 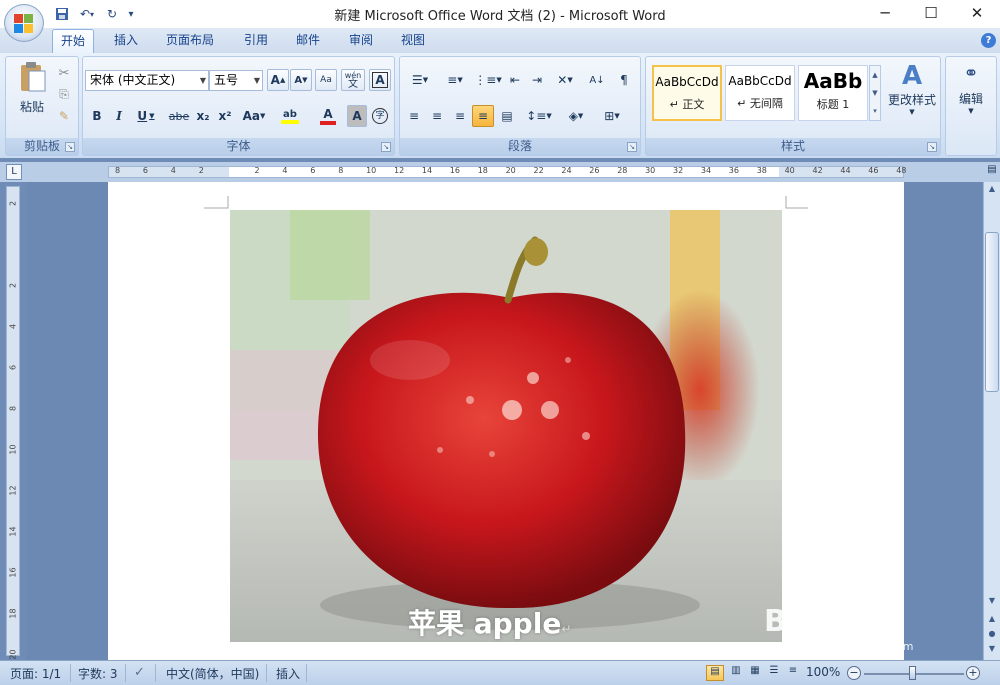 What do you see at coordinates (624, 80) in the screenshot?
I see `show-marks-icon: ¶` at bounding box center [624, 80].